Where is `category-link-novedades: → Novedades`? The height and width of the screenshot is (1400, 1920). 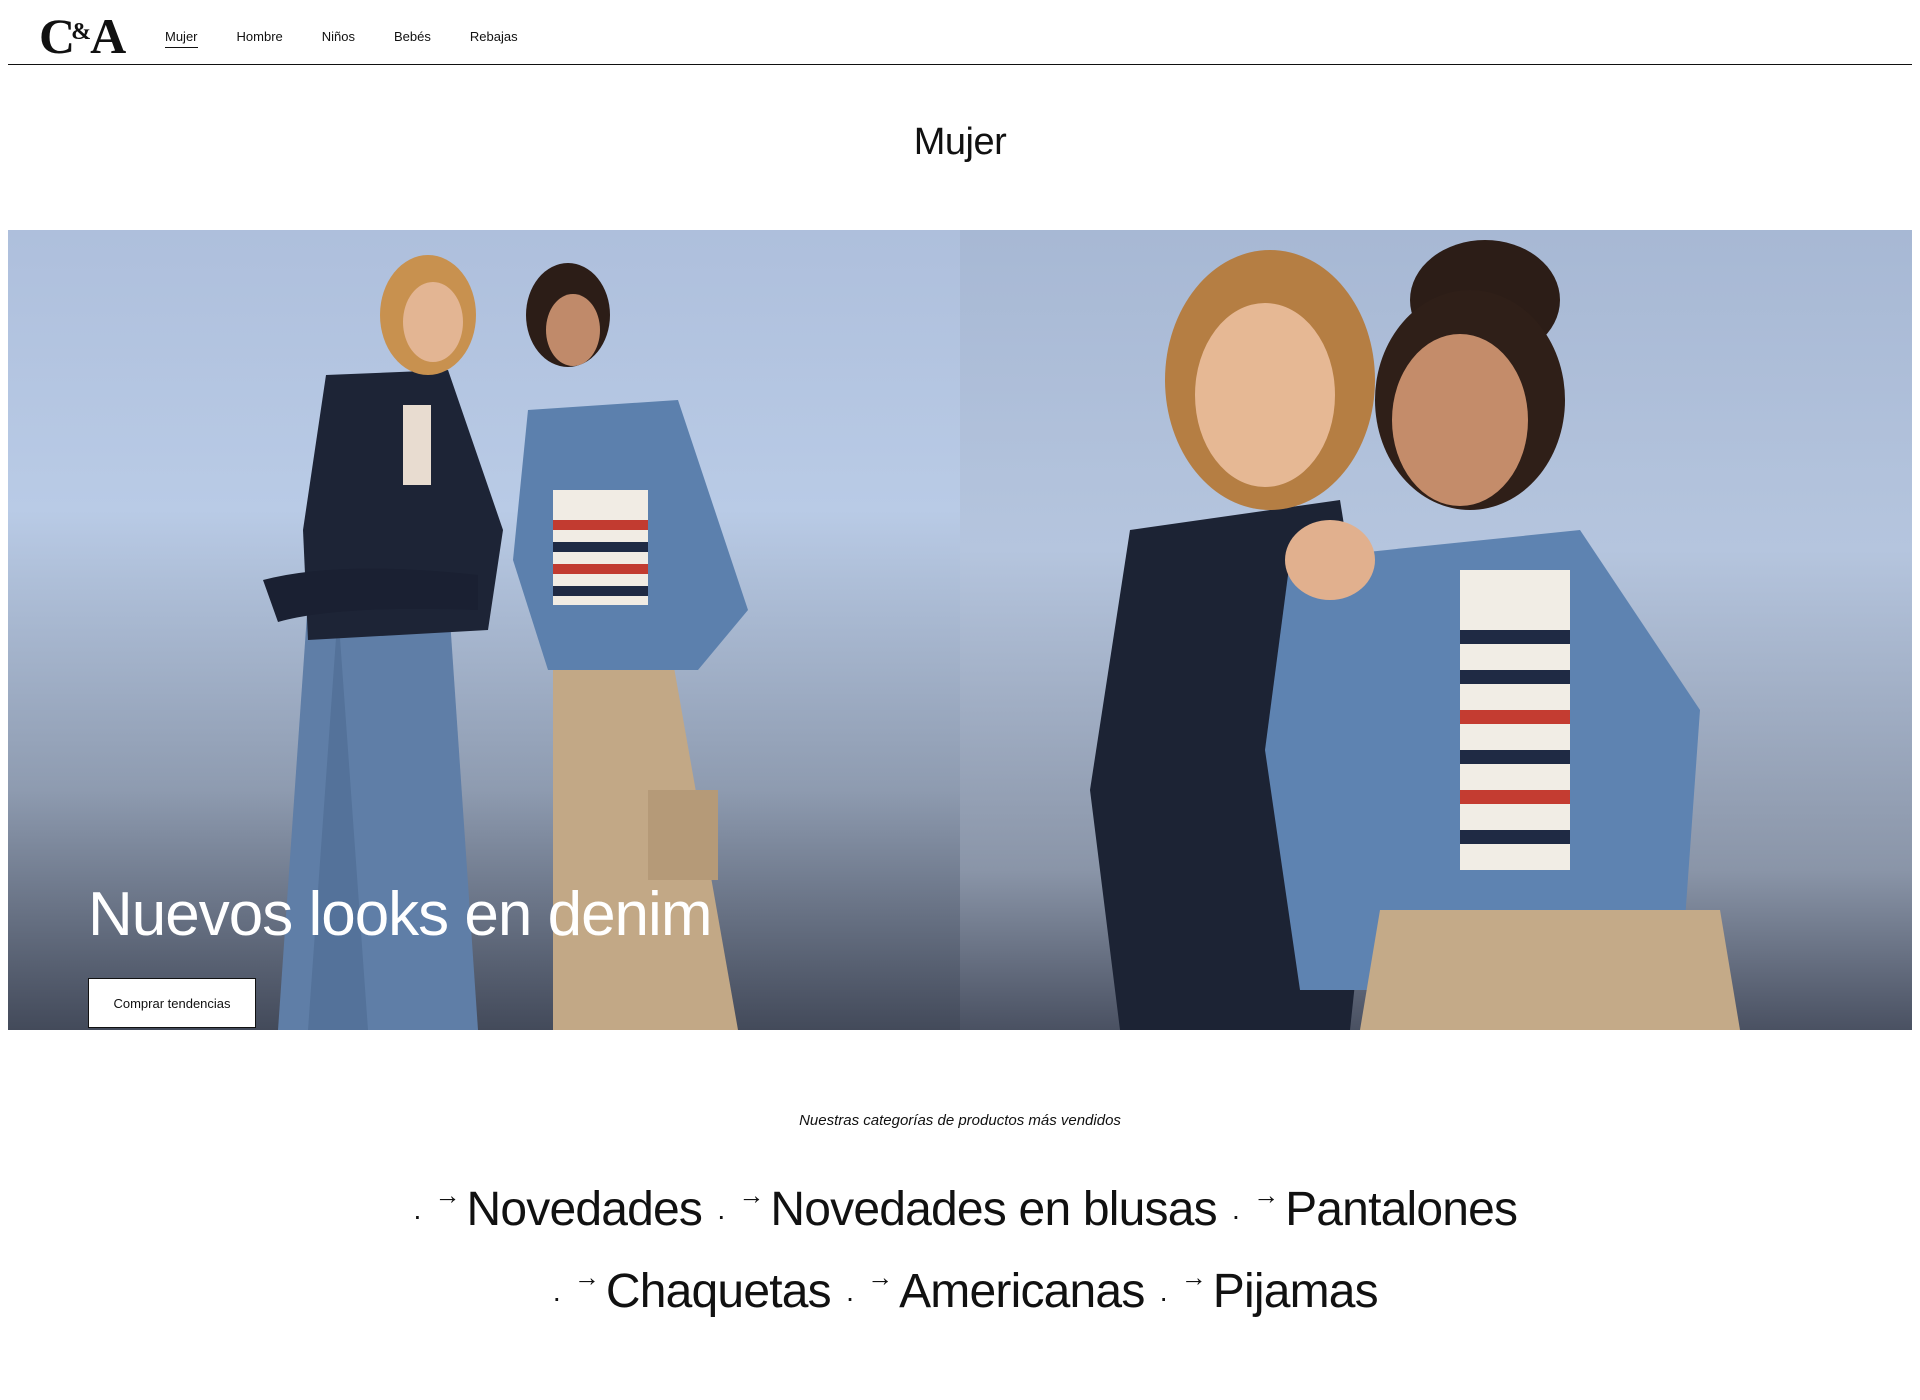
category-link-novedades: → Novedades is located at coordinates (569, 1215).